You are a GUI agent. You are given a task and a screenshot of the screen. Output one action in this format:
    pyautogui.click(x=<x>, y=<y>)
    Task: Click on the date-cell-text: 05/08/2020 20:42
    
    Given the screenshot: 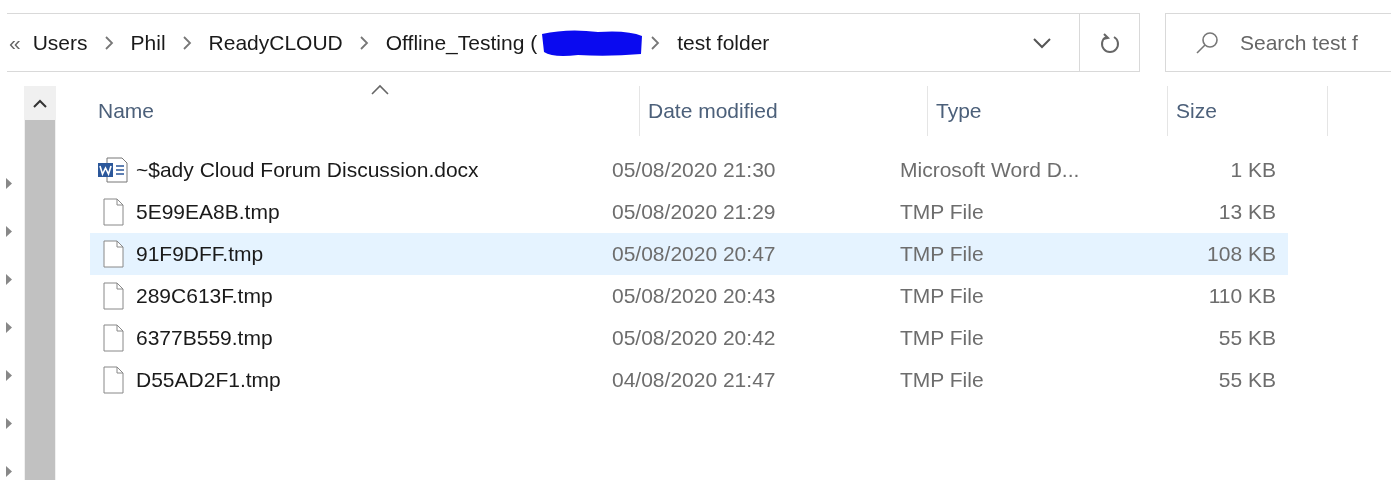 What is the action you would take?
    pyautogui.click(x=694, y=338)
    